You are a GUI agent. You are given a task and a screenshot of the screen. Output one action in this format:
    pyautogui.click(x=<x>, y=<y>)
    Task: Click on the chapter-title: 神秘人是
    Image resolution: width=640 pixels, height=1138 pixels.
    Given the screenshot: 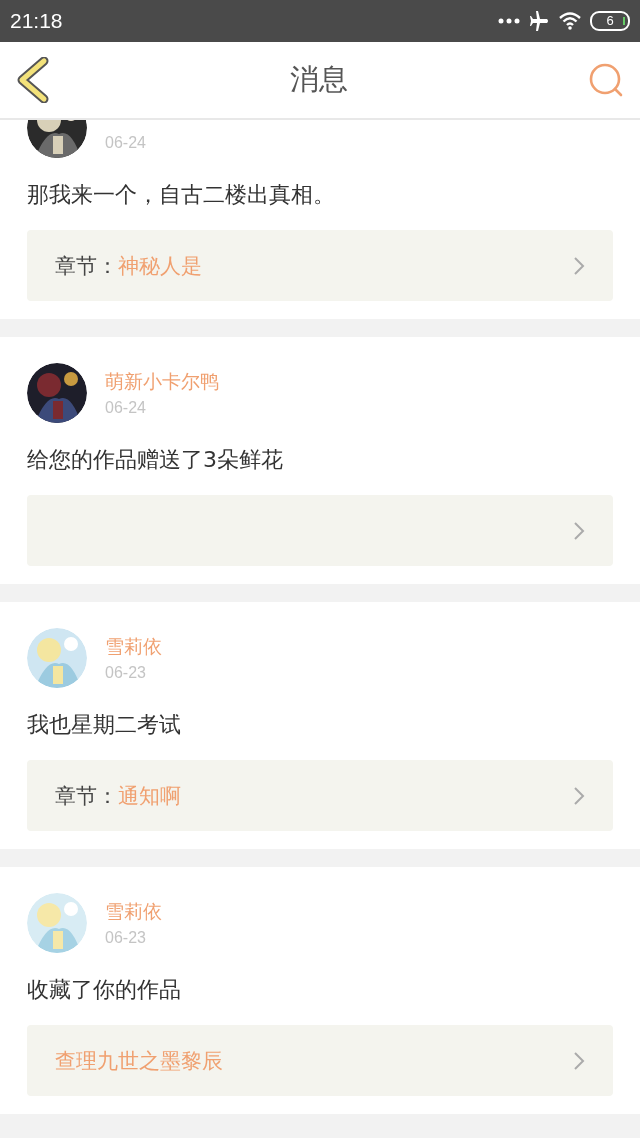 What is the action you would take?
    pyautogui.click(x=160, y=266)
    